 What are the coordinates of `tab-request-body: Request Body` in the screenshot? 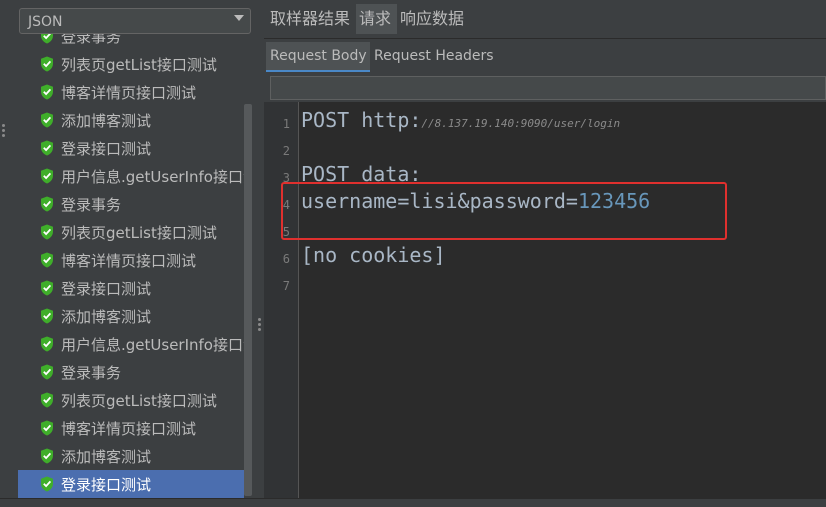 It's located at (318, 57).